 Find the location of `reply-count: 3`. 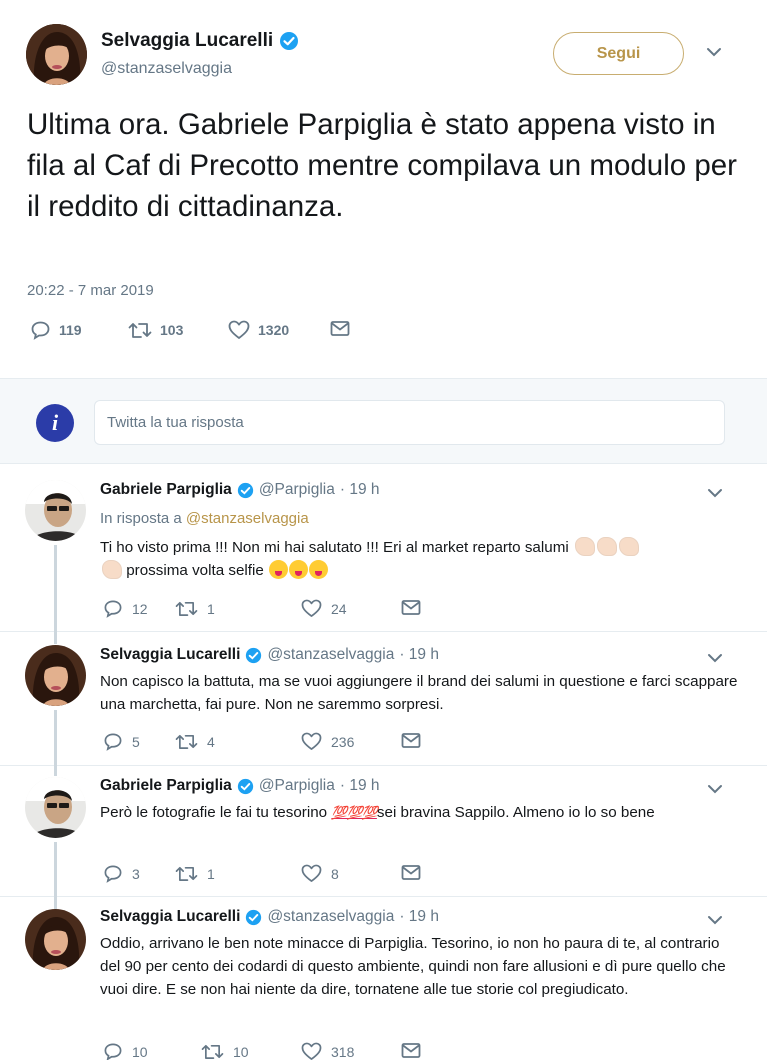

reply-count: 3 is located at coordinates (136, 873).